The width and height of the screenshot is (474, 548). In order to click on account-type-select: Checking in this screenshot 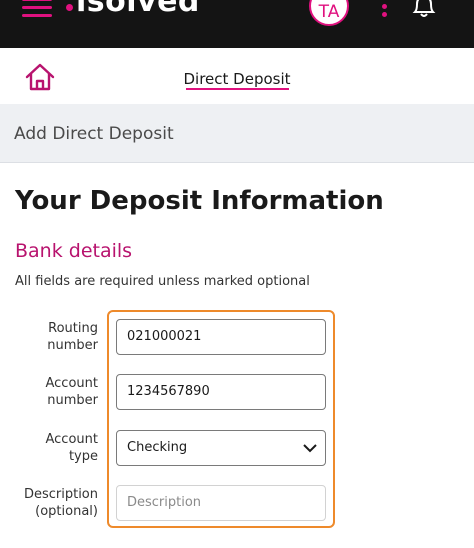, I will do `click(221, 448)`.